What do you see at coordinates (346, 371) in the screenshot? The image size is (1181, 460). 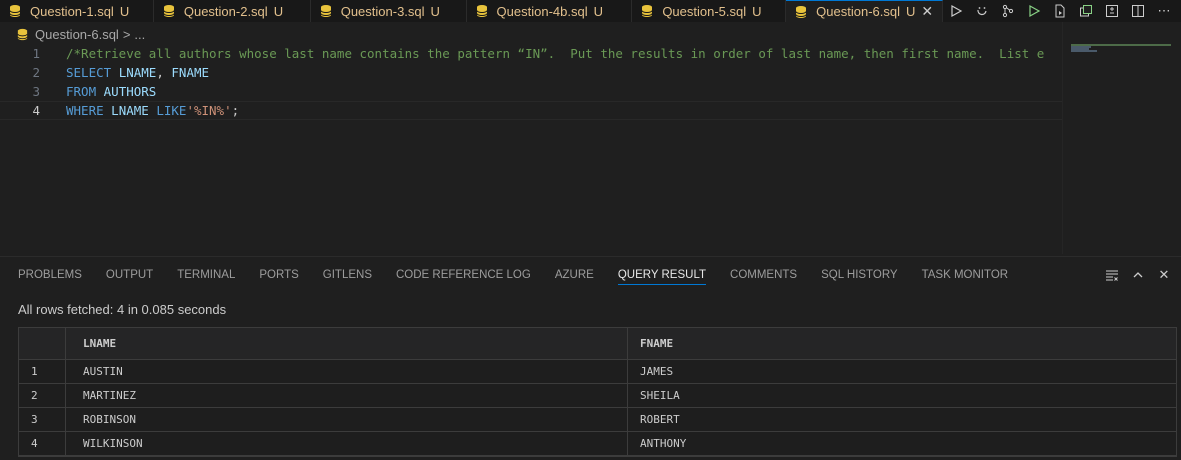 I see `cell-lname: AUSTIN` at bounding box center [346, 371].